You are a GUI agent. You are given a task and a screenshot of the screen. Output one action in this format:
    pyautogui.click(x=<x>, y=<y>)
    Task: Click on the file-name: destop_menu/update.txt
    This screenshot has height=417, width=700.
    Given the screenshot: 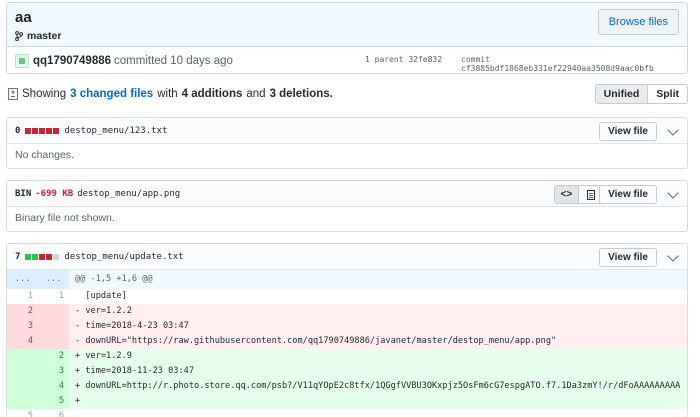 What is the action you would take?
    pyautogui.click(x=123, y=257)
    